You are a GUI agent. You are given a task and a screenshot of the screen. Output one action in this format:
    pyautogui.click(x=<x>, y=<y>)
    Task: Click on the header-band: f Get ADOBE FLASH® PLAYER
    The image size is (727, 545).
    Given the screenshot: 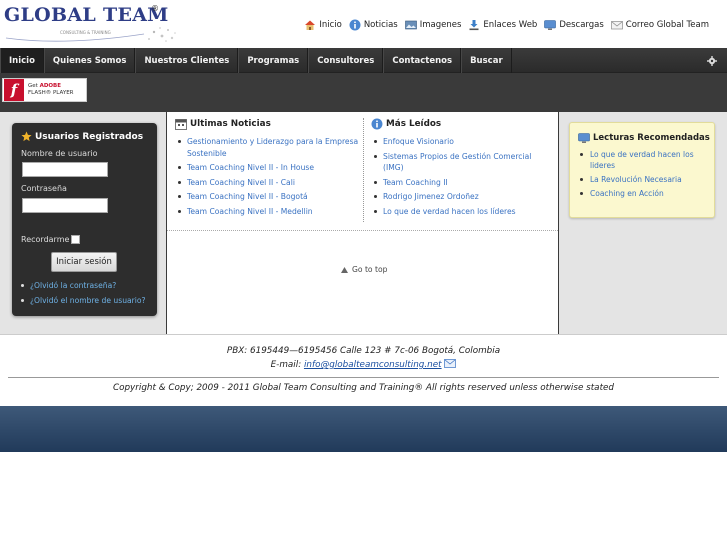 What is the action you would take?
    pyautogui.click(x=363, y=92)
    